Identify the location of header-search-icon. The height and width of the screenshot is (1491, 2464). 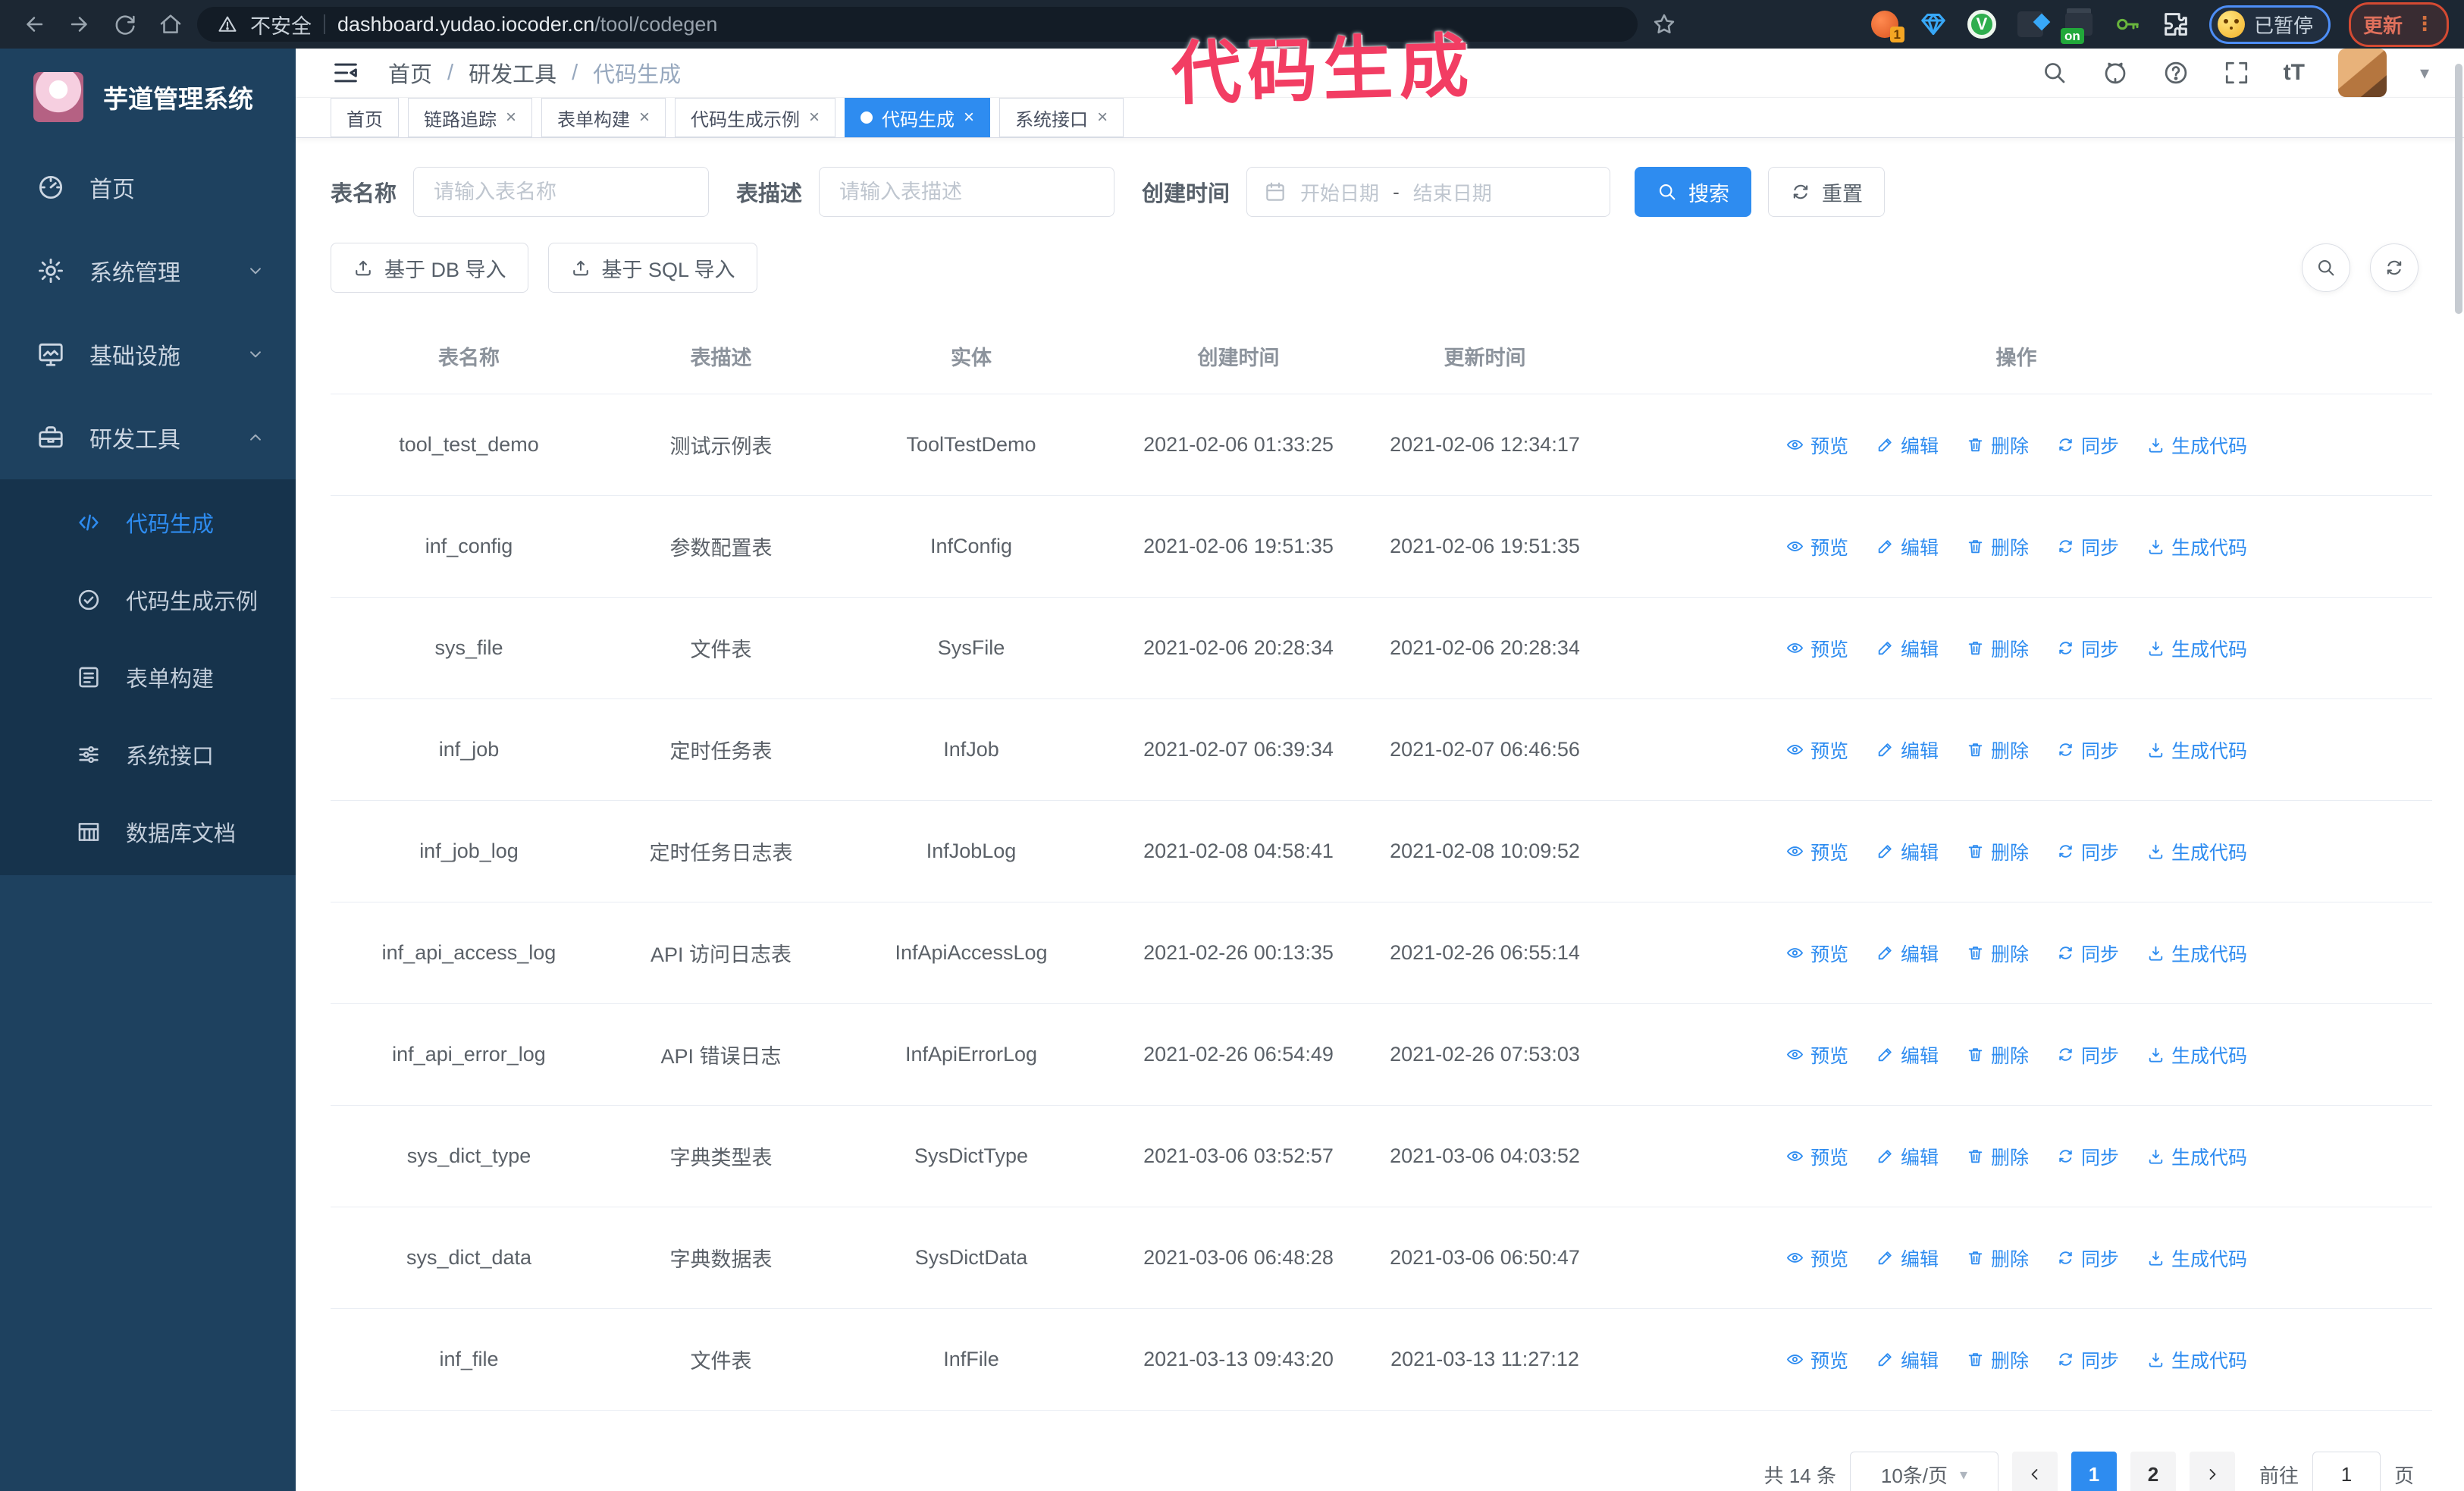
(2054, 72).